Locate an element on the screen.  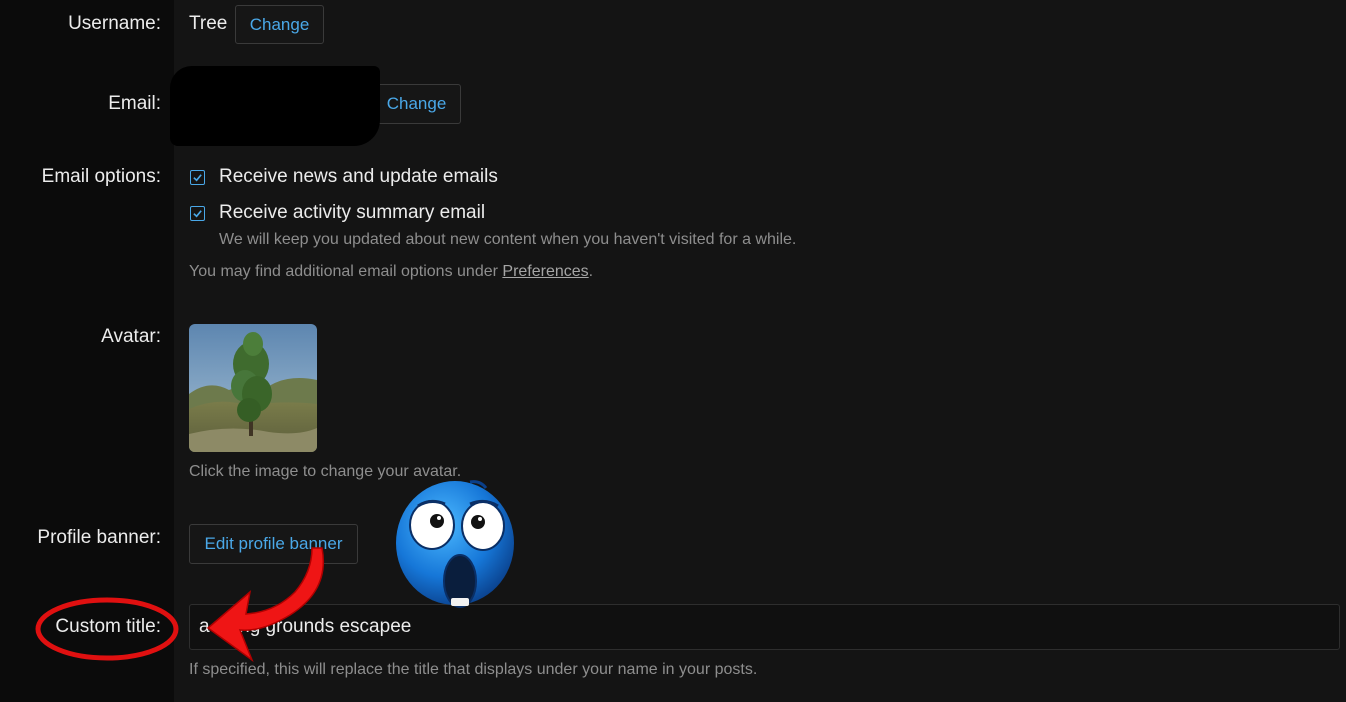
activity-summary-option: Receive activity summary email is located at coordinates (352, 213).